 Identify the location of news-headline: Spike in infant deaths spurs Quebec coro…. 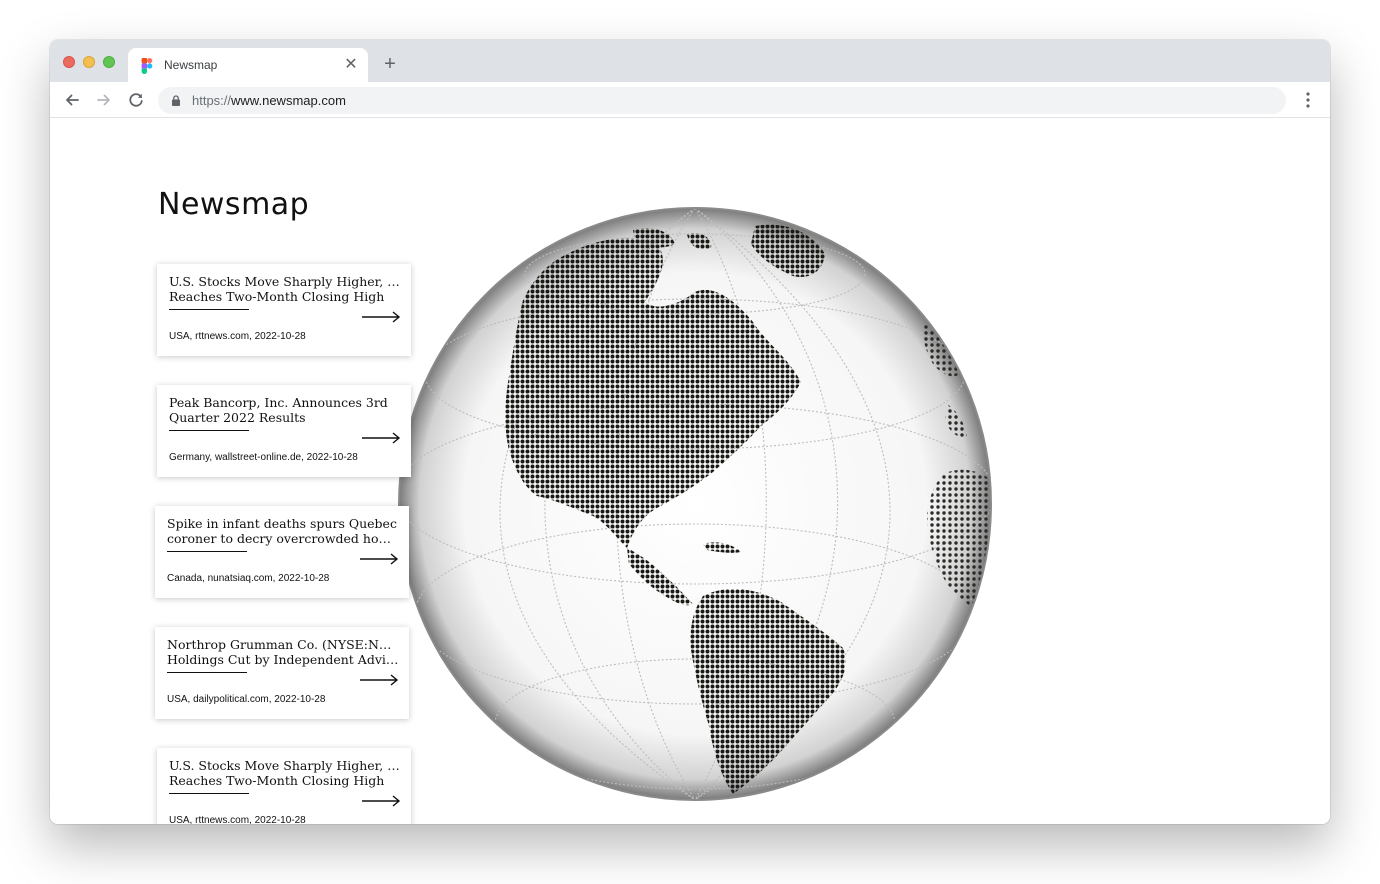
(283, 531).